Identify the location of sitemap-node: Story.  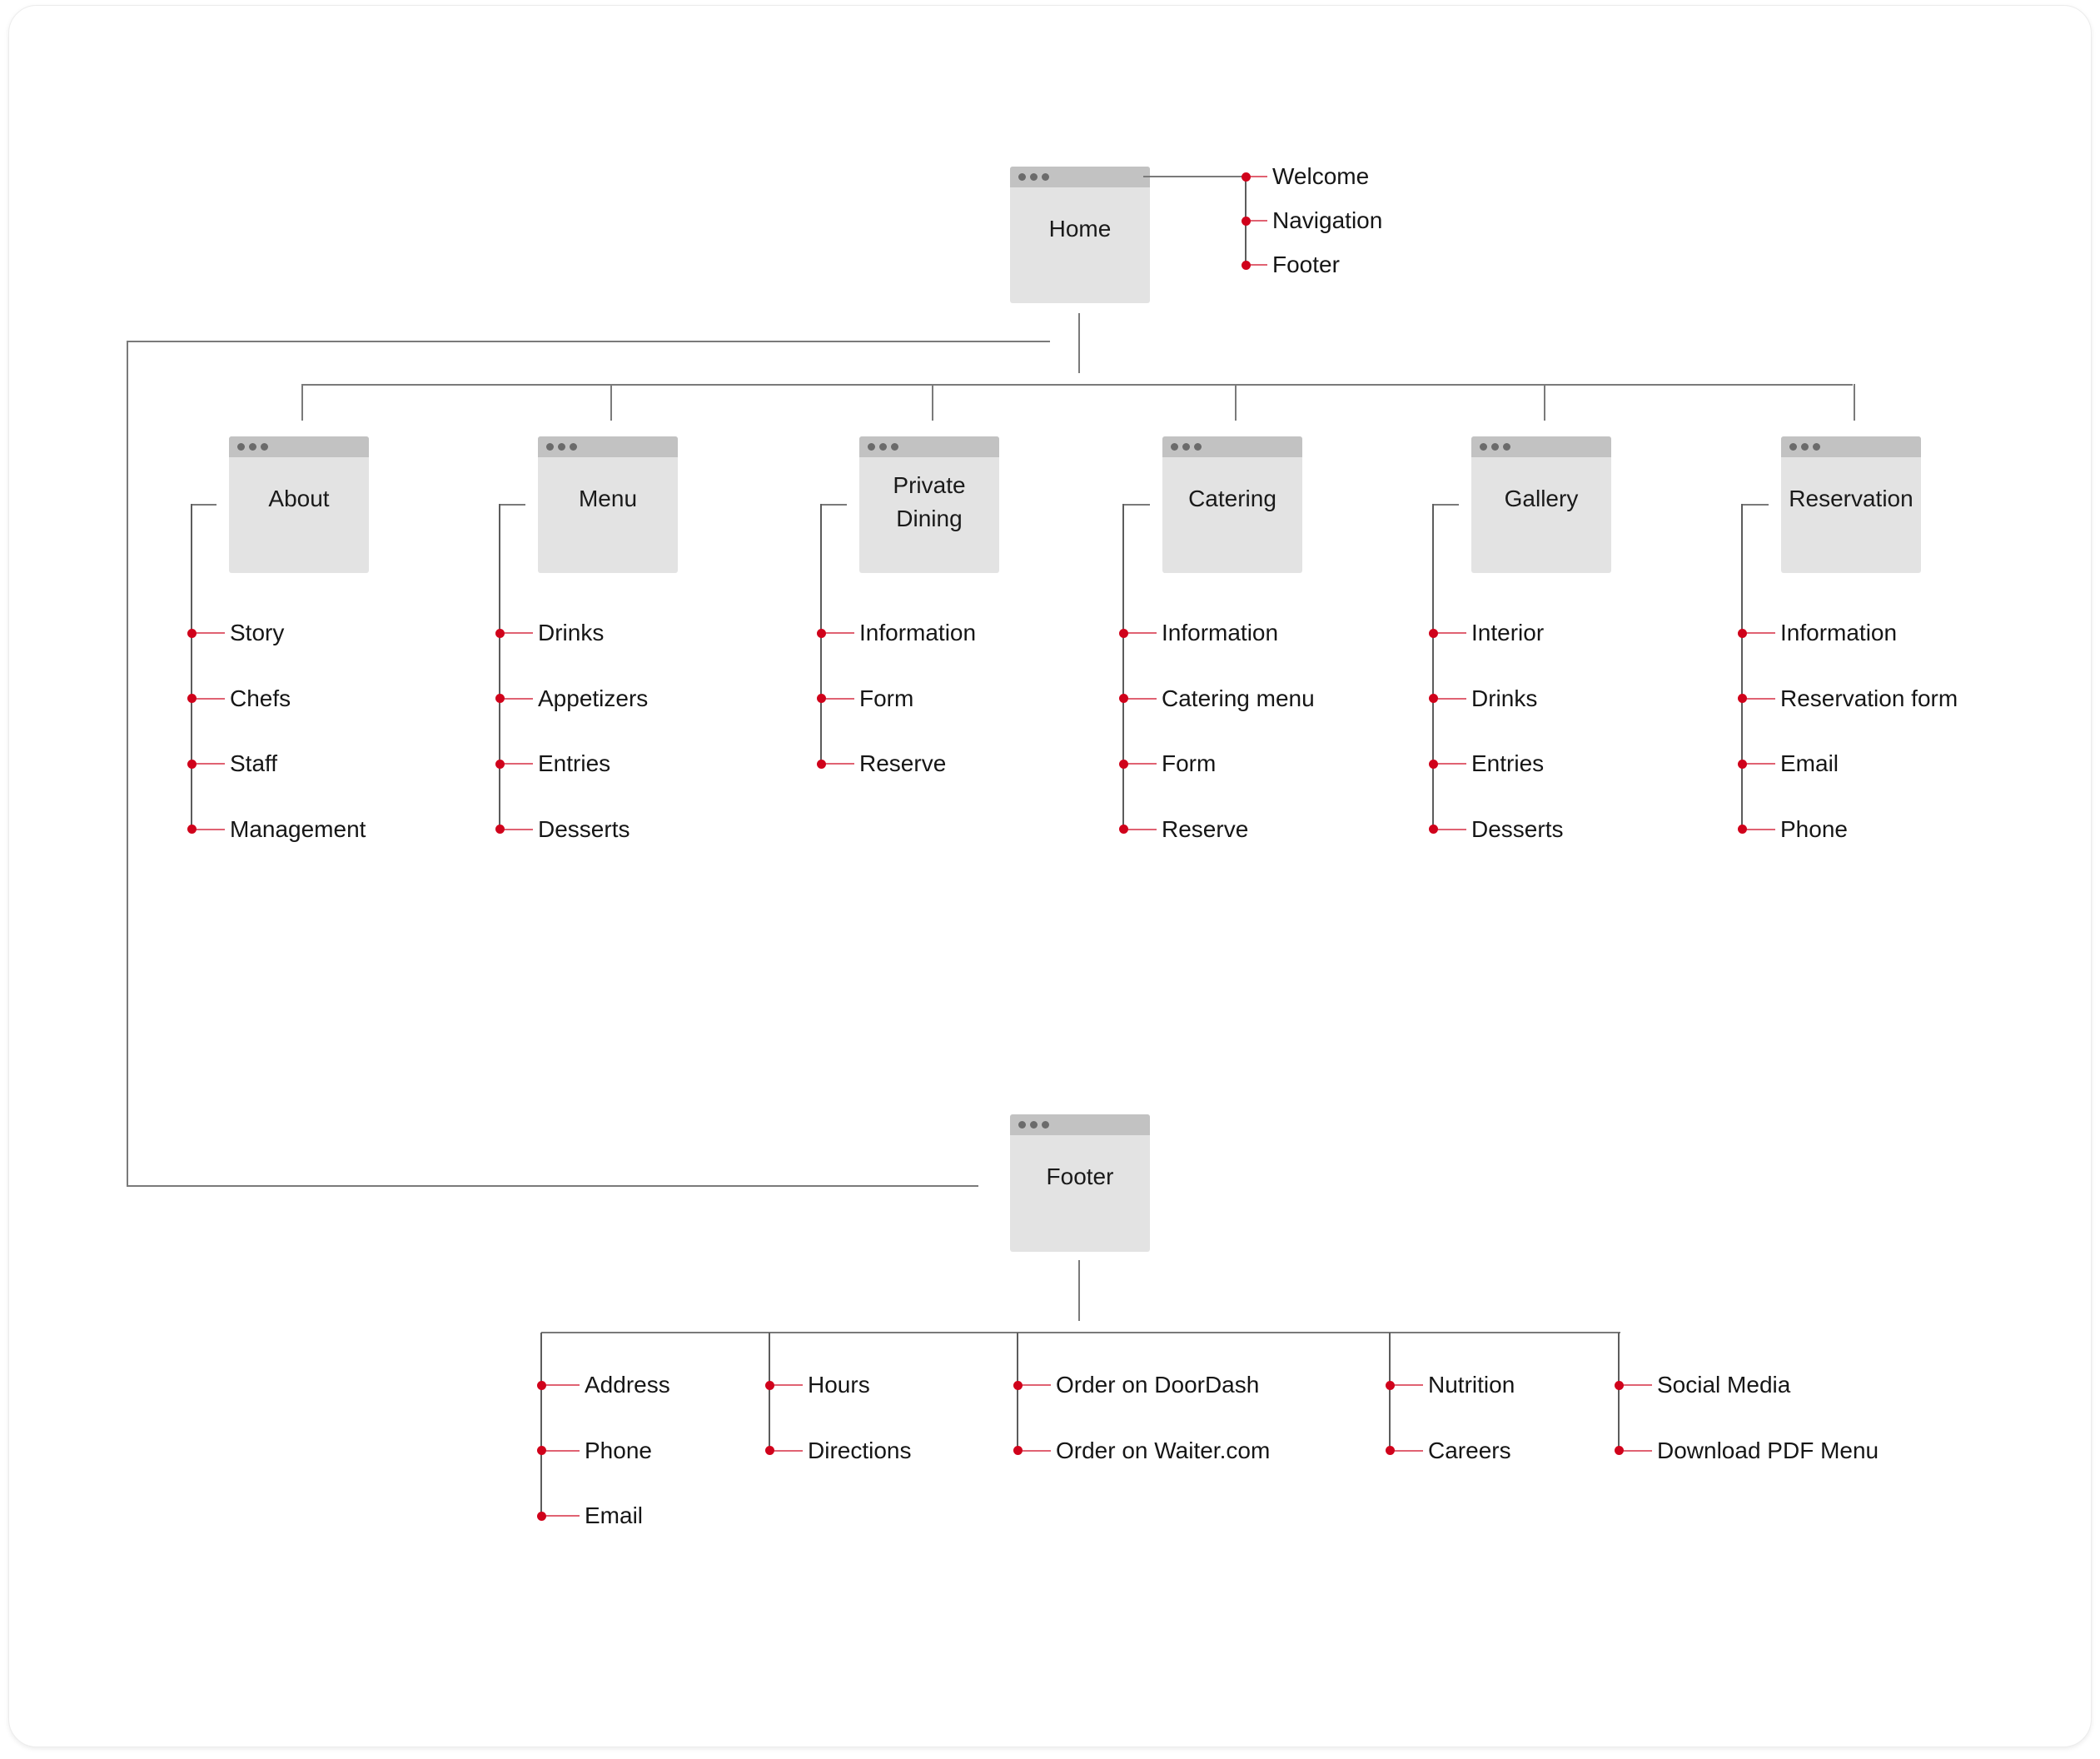
(236, 633).